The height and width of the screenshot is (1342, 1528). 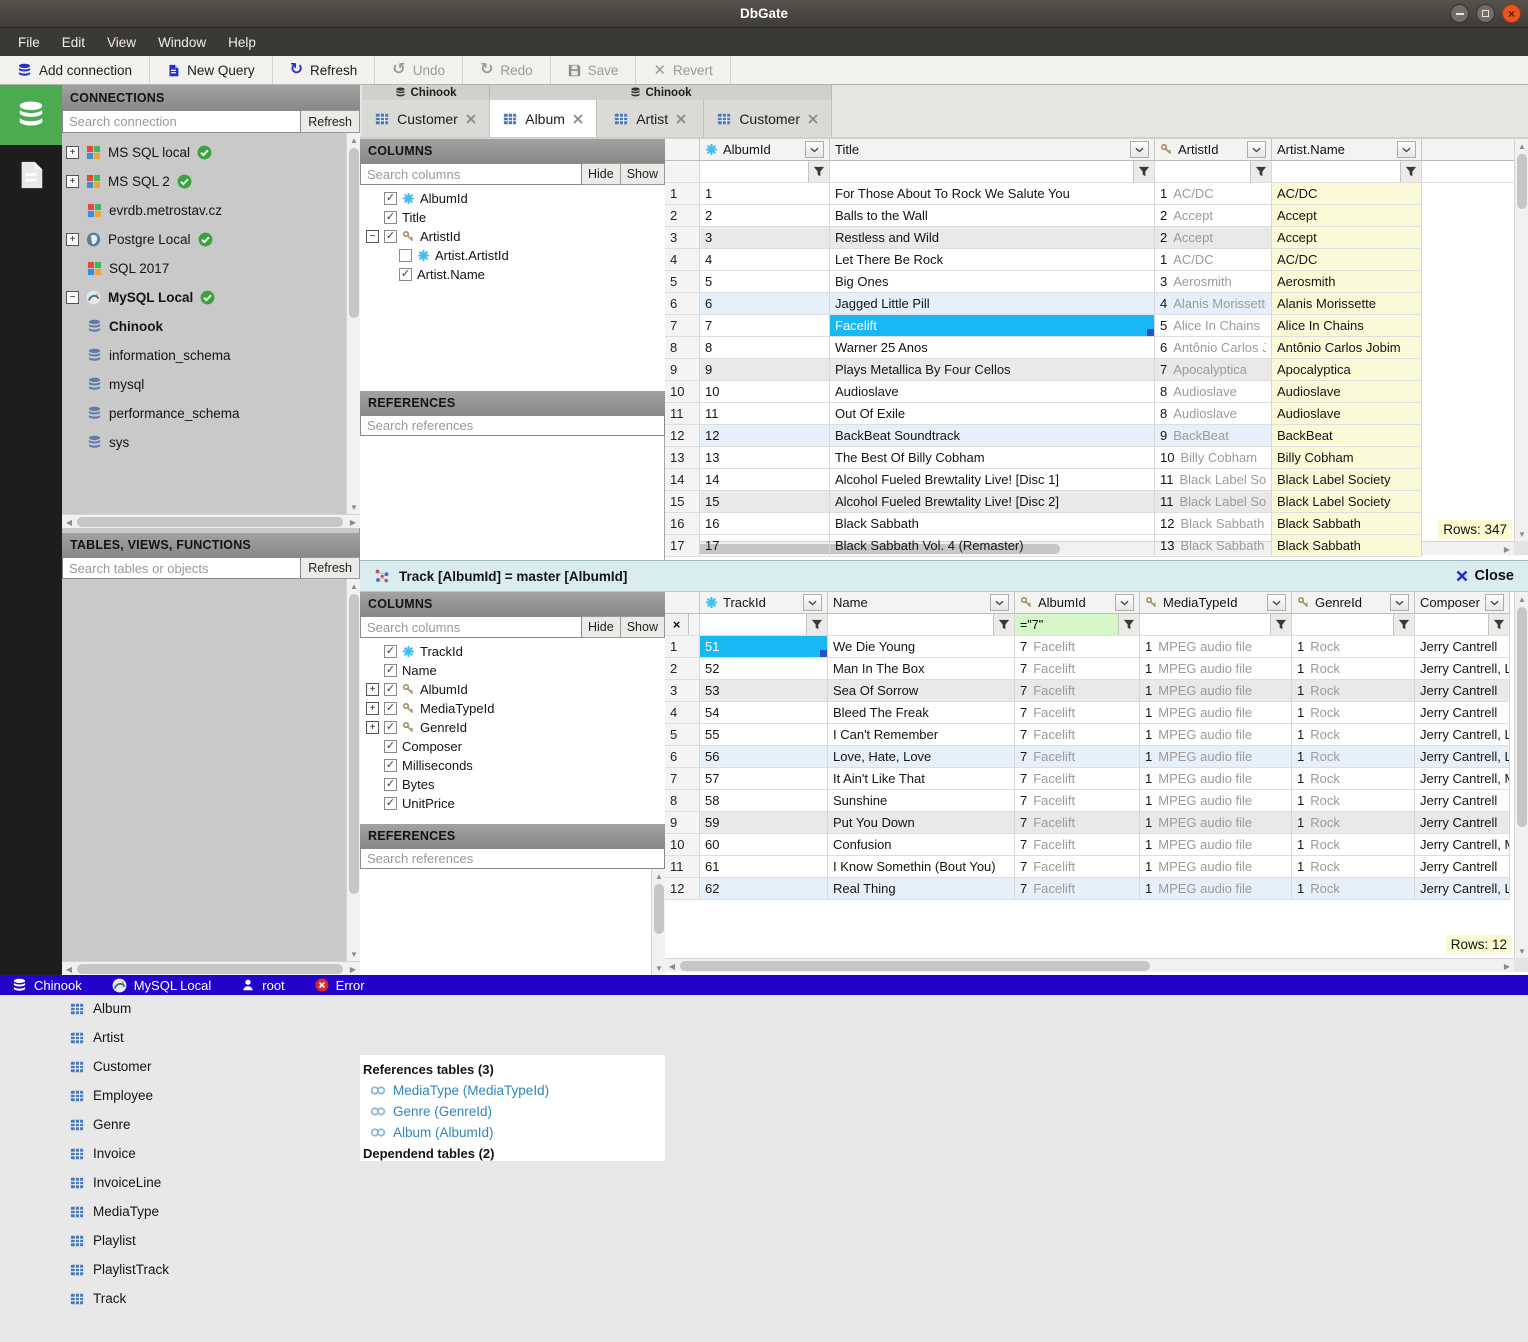 I want to click on maximize-button, so click(x=1485, y=13).